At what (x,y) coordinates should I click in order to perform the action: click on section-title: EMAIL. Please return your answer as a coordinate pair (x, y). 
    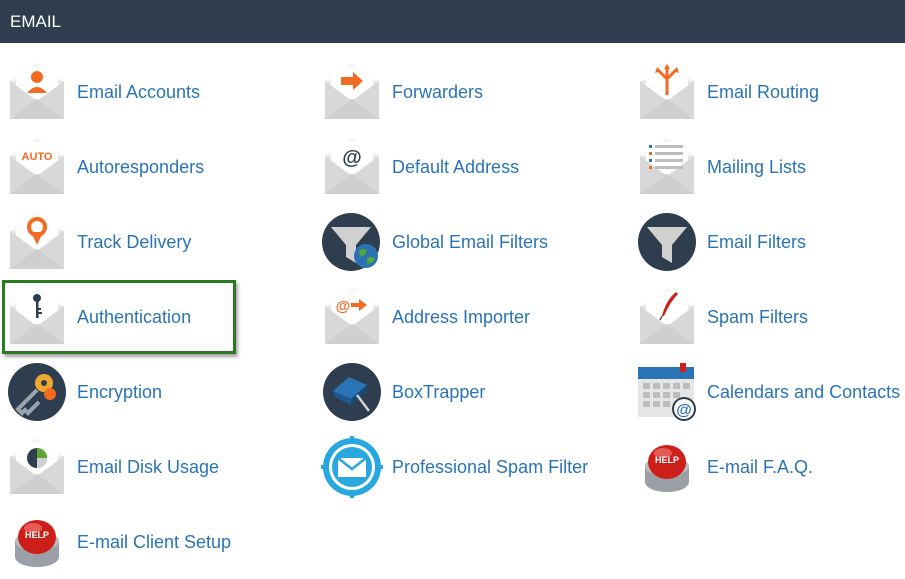
    Looking at the image, I should click on (36, 21).